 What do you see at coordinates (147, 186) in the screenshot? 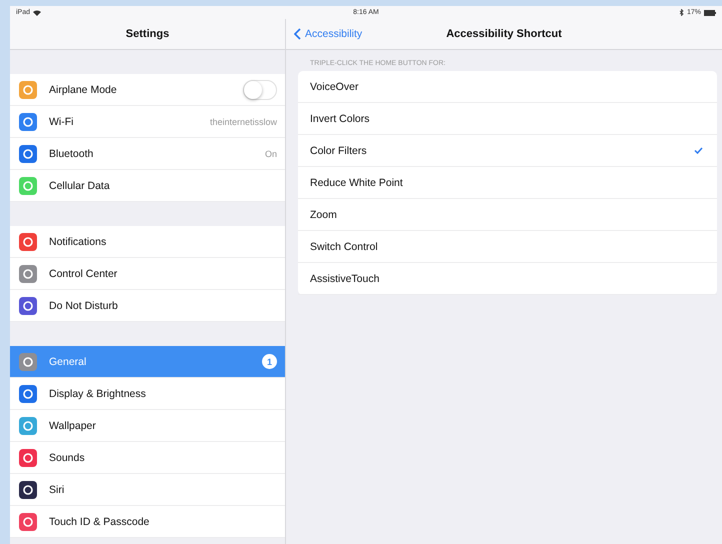
I see `settings-item: Cellular Data` at bounding box center [147, 186].